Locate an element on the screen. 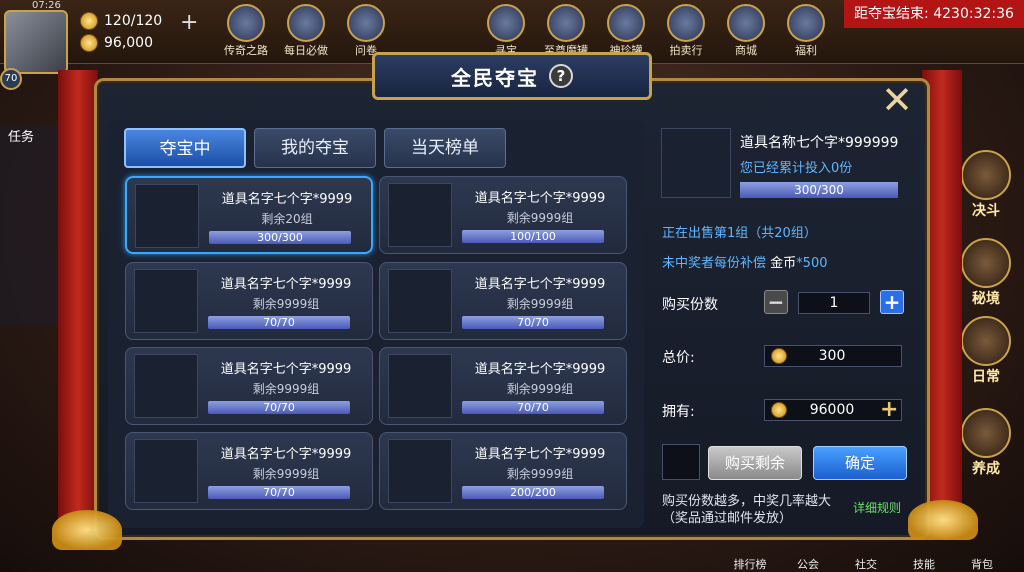 This screenshot has width=1024, height=572. top-icon-7: 商城 is located at coordinates (746, 31).